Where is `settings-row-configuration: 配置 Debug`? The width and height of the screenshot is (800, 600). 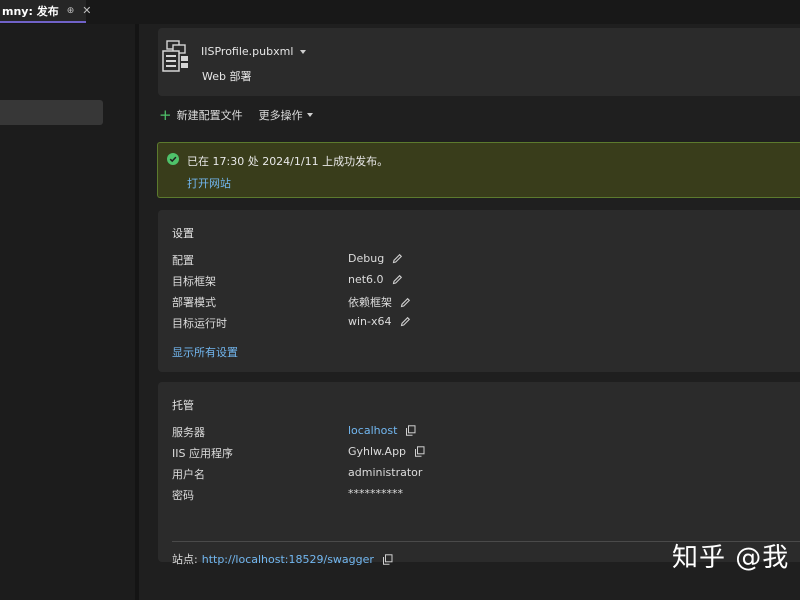
settings-row-configuration: 配置 Debug is located at coordinates (482, 260).